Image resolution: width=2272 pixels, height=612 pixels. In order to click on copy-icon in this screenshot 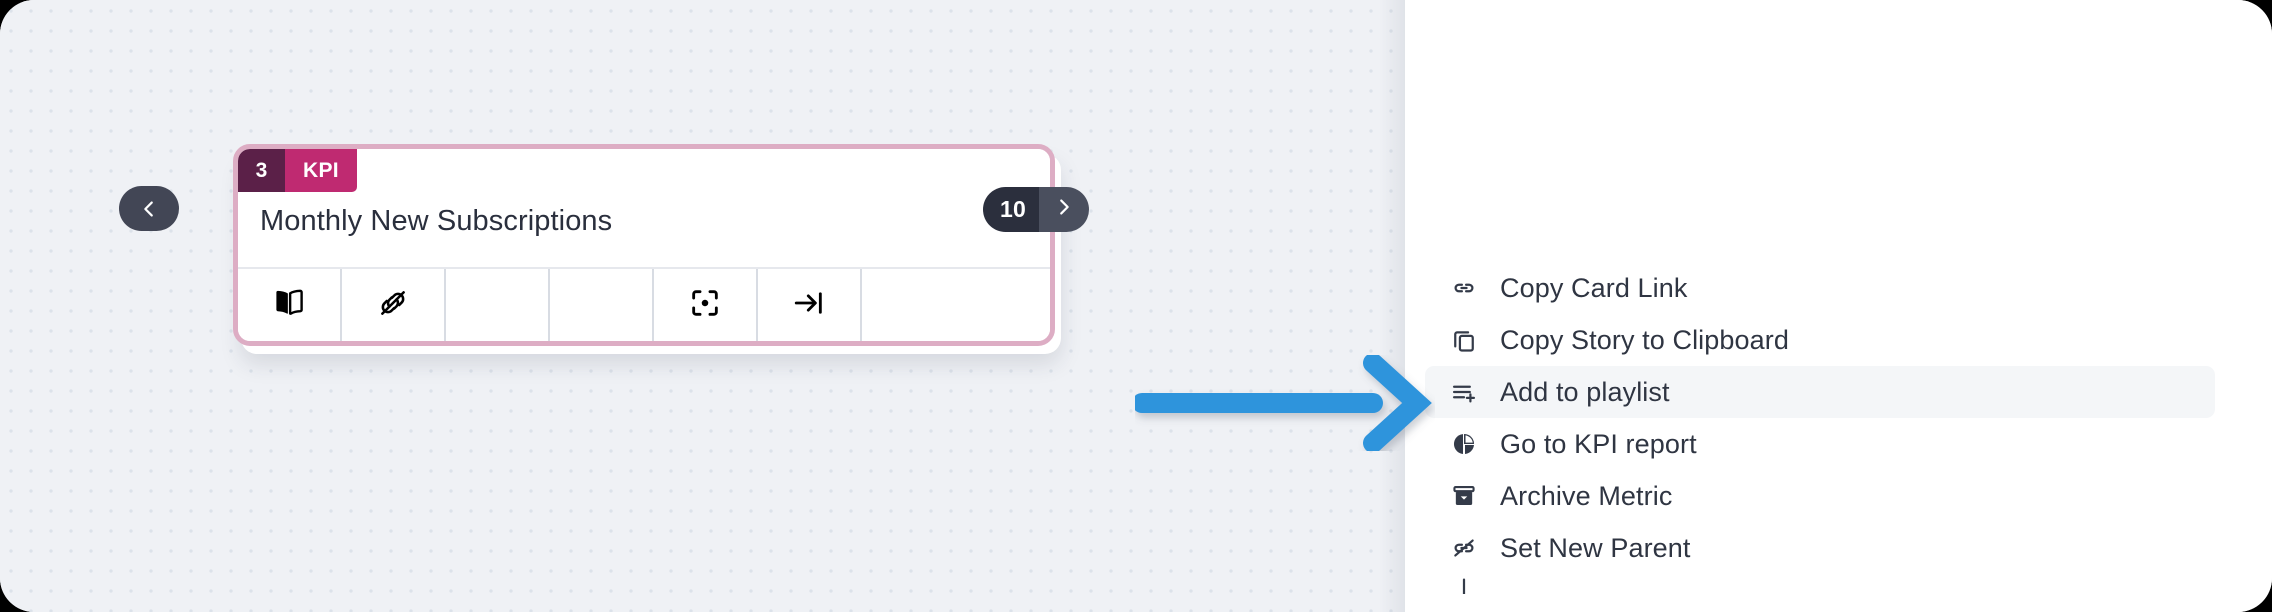, I will do `click(1464, 340)`.